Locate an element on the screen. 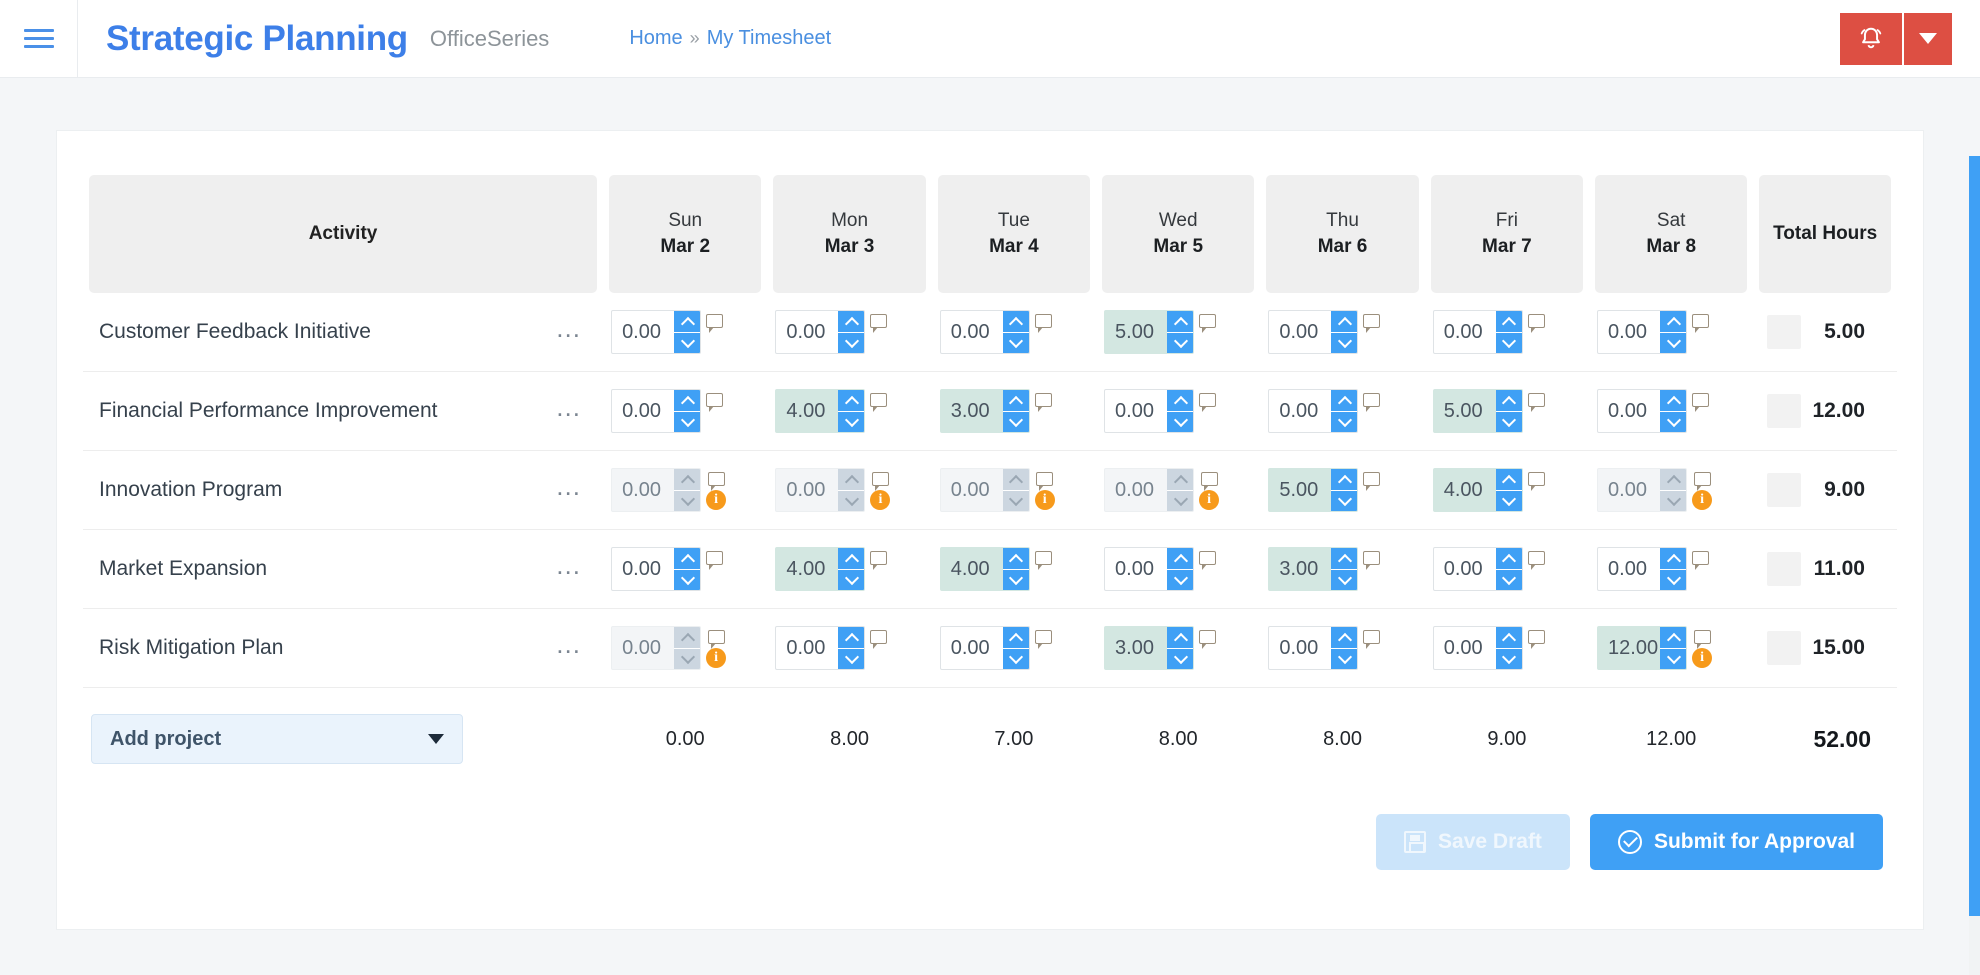 This screenshot has height=975, width=1980. hours-input: 12.00 is located at coordinates (1642, 648).